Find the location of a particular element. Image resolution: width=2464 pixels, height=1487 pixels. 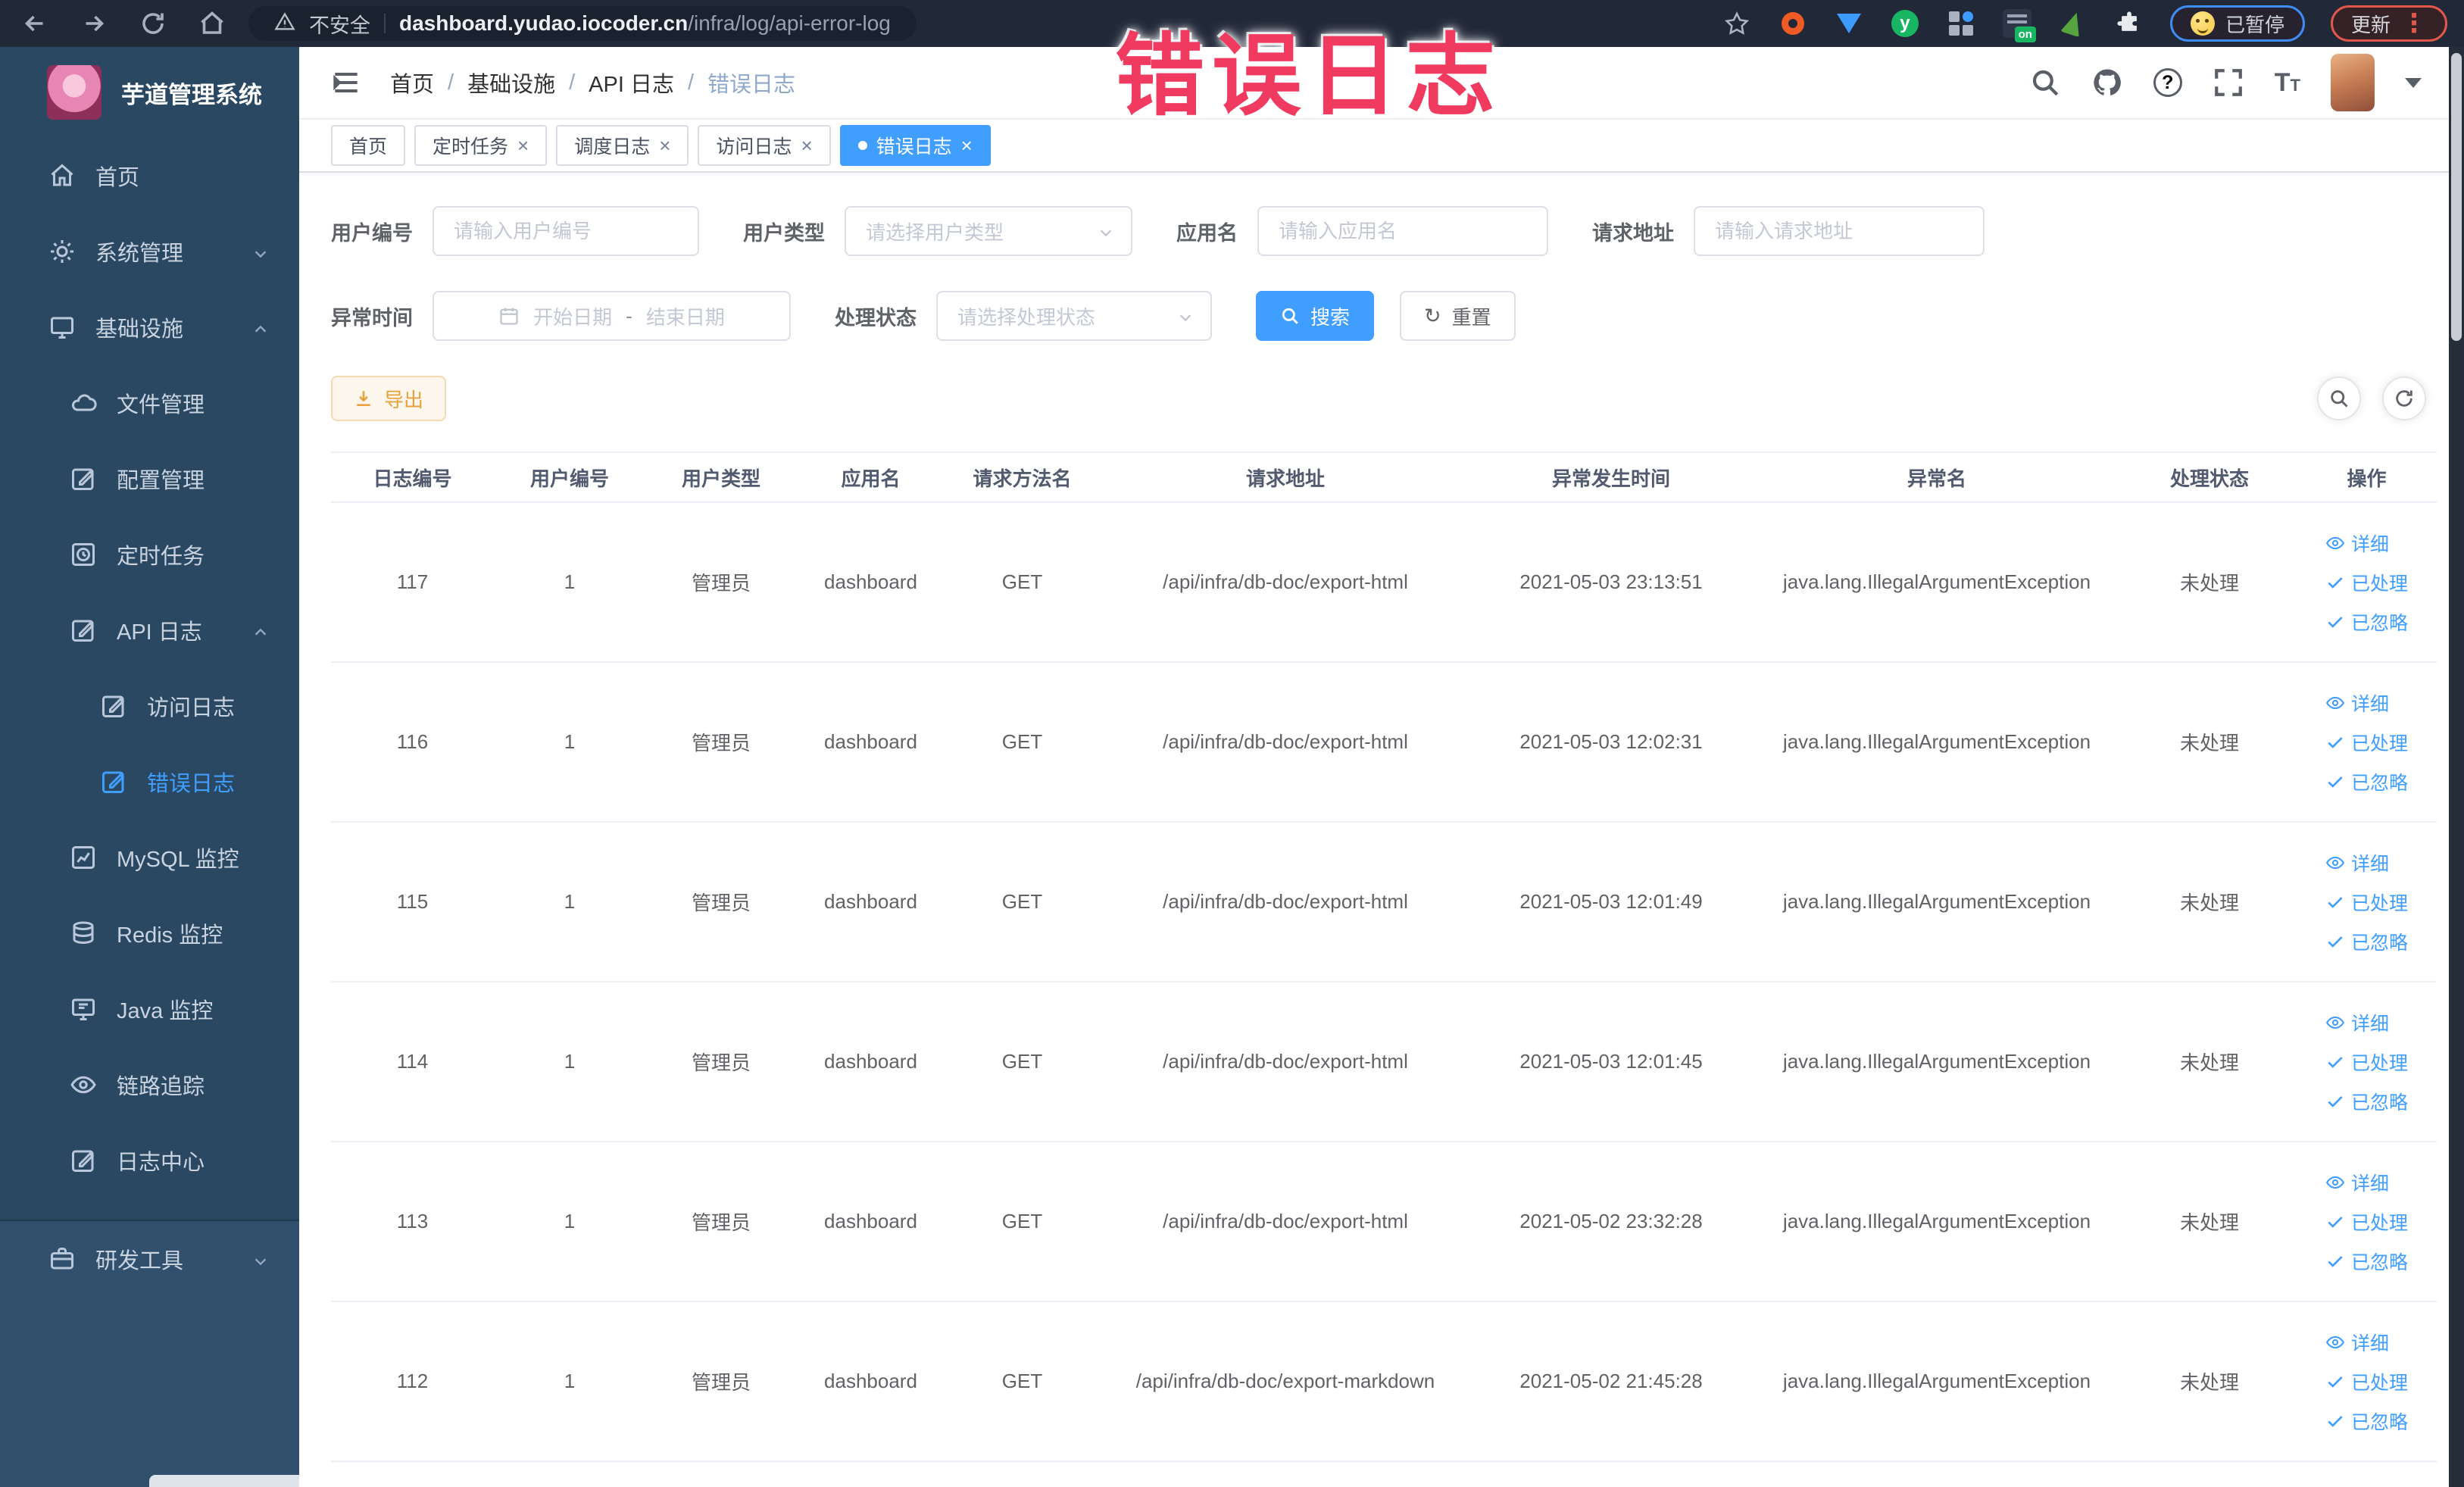

sidebar-item-trace: 链路追踪 is located at coordinates (149, 1085).